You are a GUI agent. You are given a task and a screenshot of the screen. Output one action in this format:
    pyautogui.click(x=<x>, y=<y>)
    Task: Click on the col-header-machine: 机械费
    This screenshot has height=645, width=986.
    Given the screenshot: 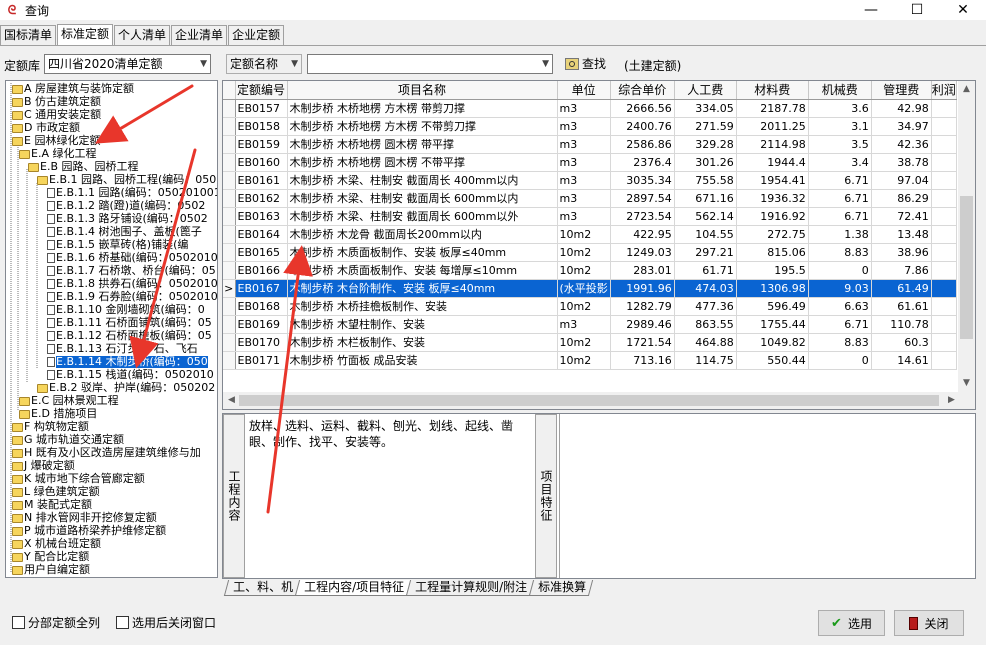 What is the action you would take?
    pyautogui.click(x=840, y=90)
    